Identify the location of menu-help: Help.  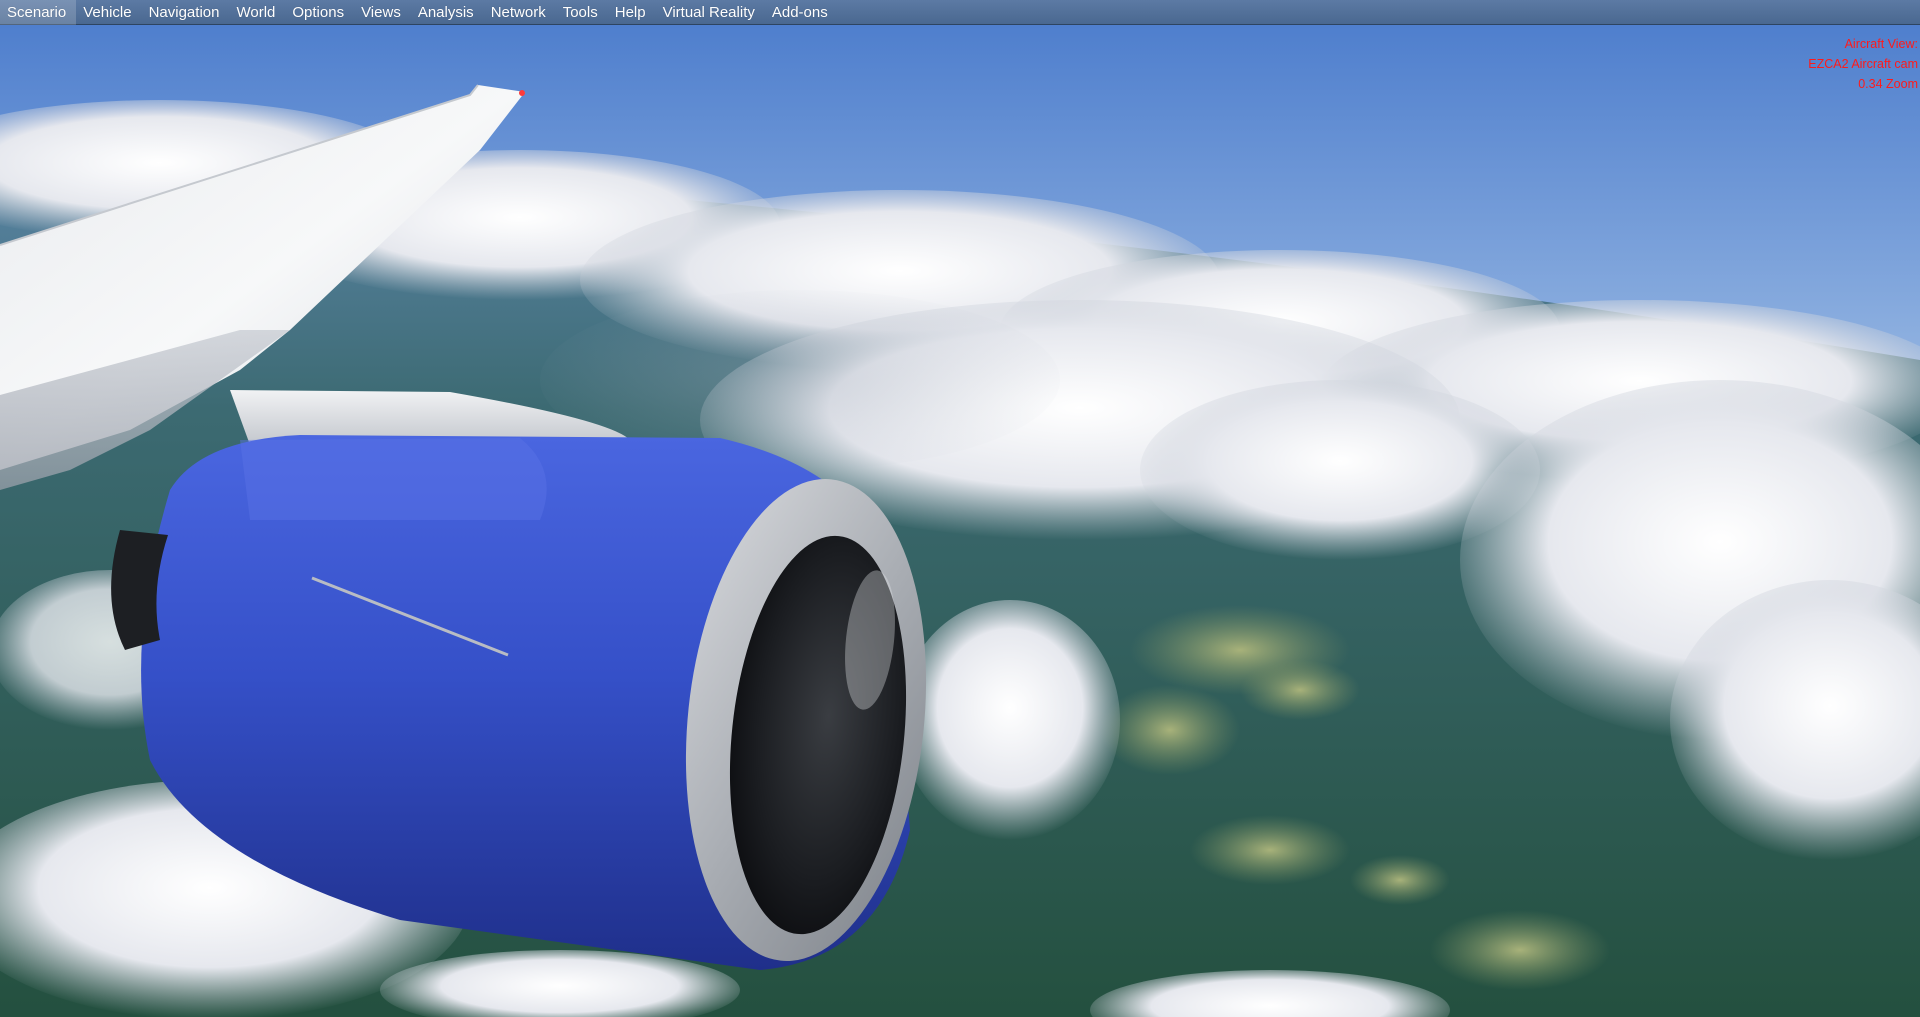
(632, 12).